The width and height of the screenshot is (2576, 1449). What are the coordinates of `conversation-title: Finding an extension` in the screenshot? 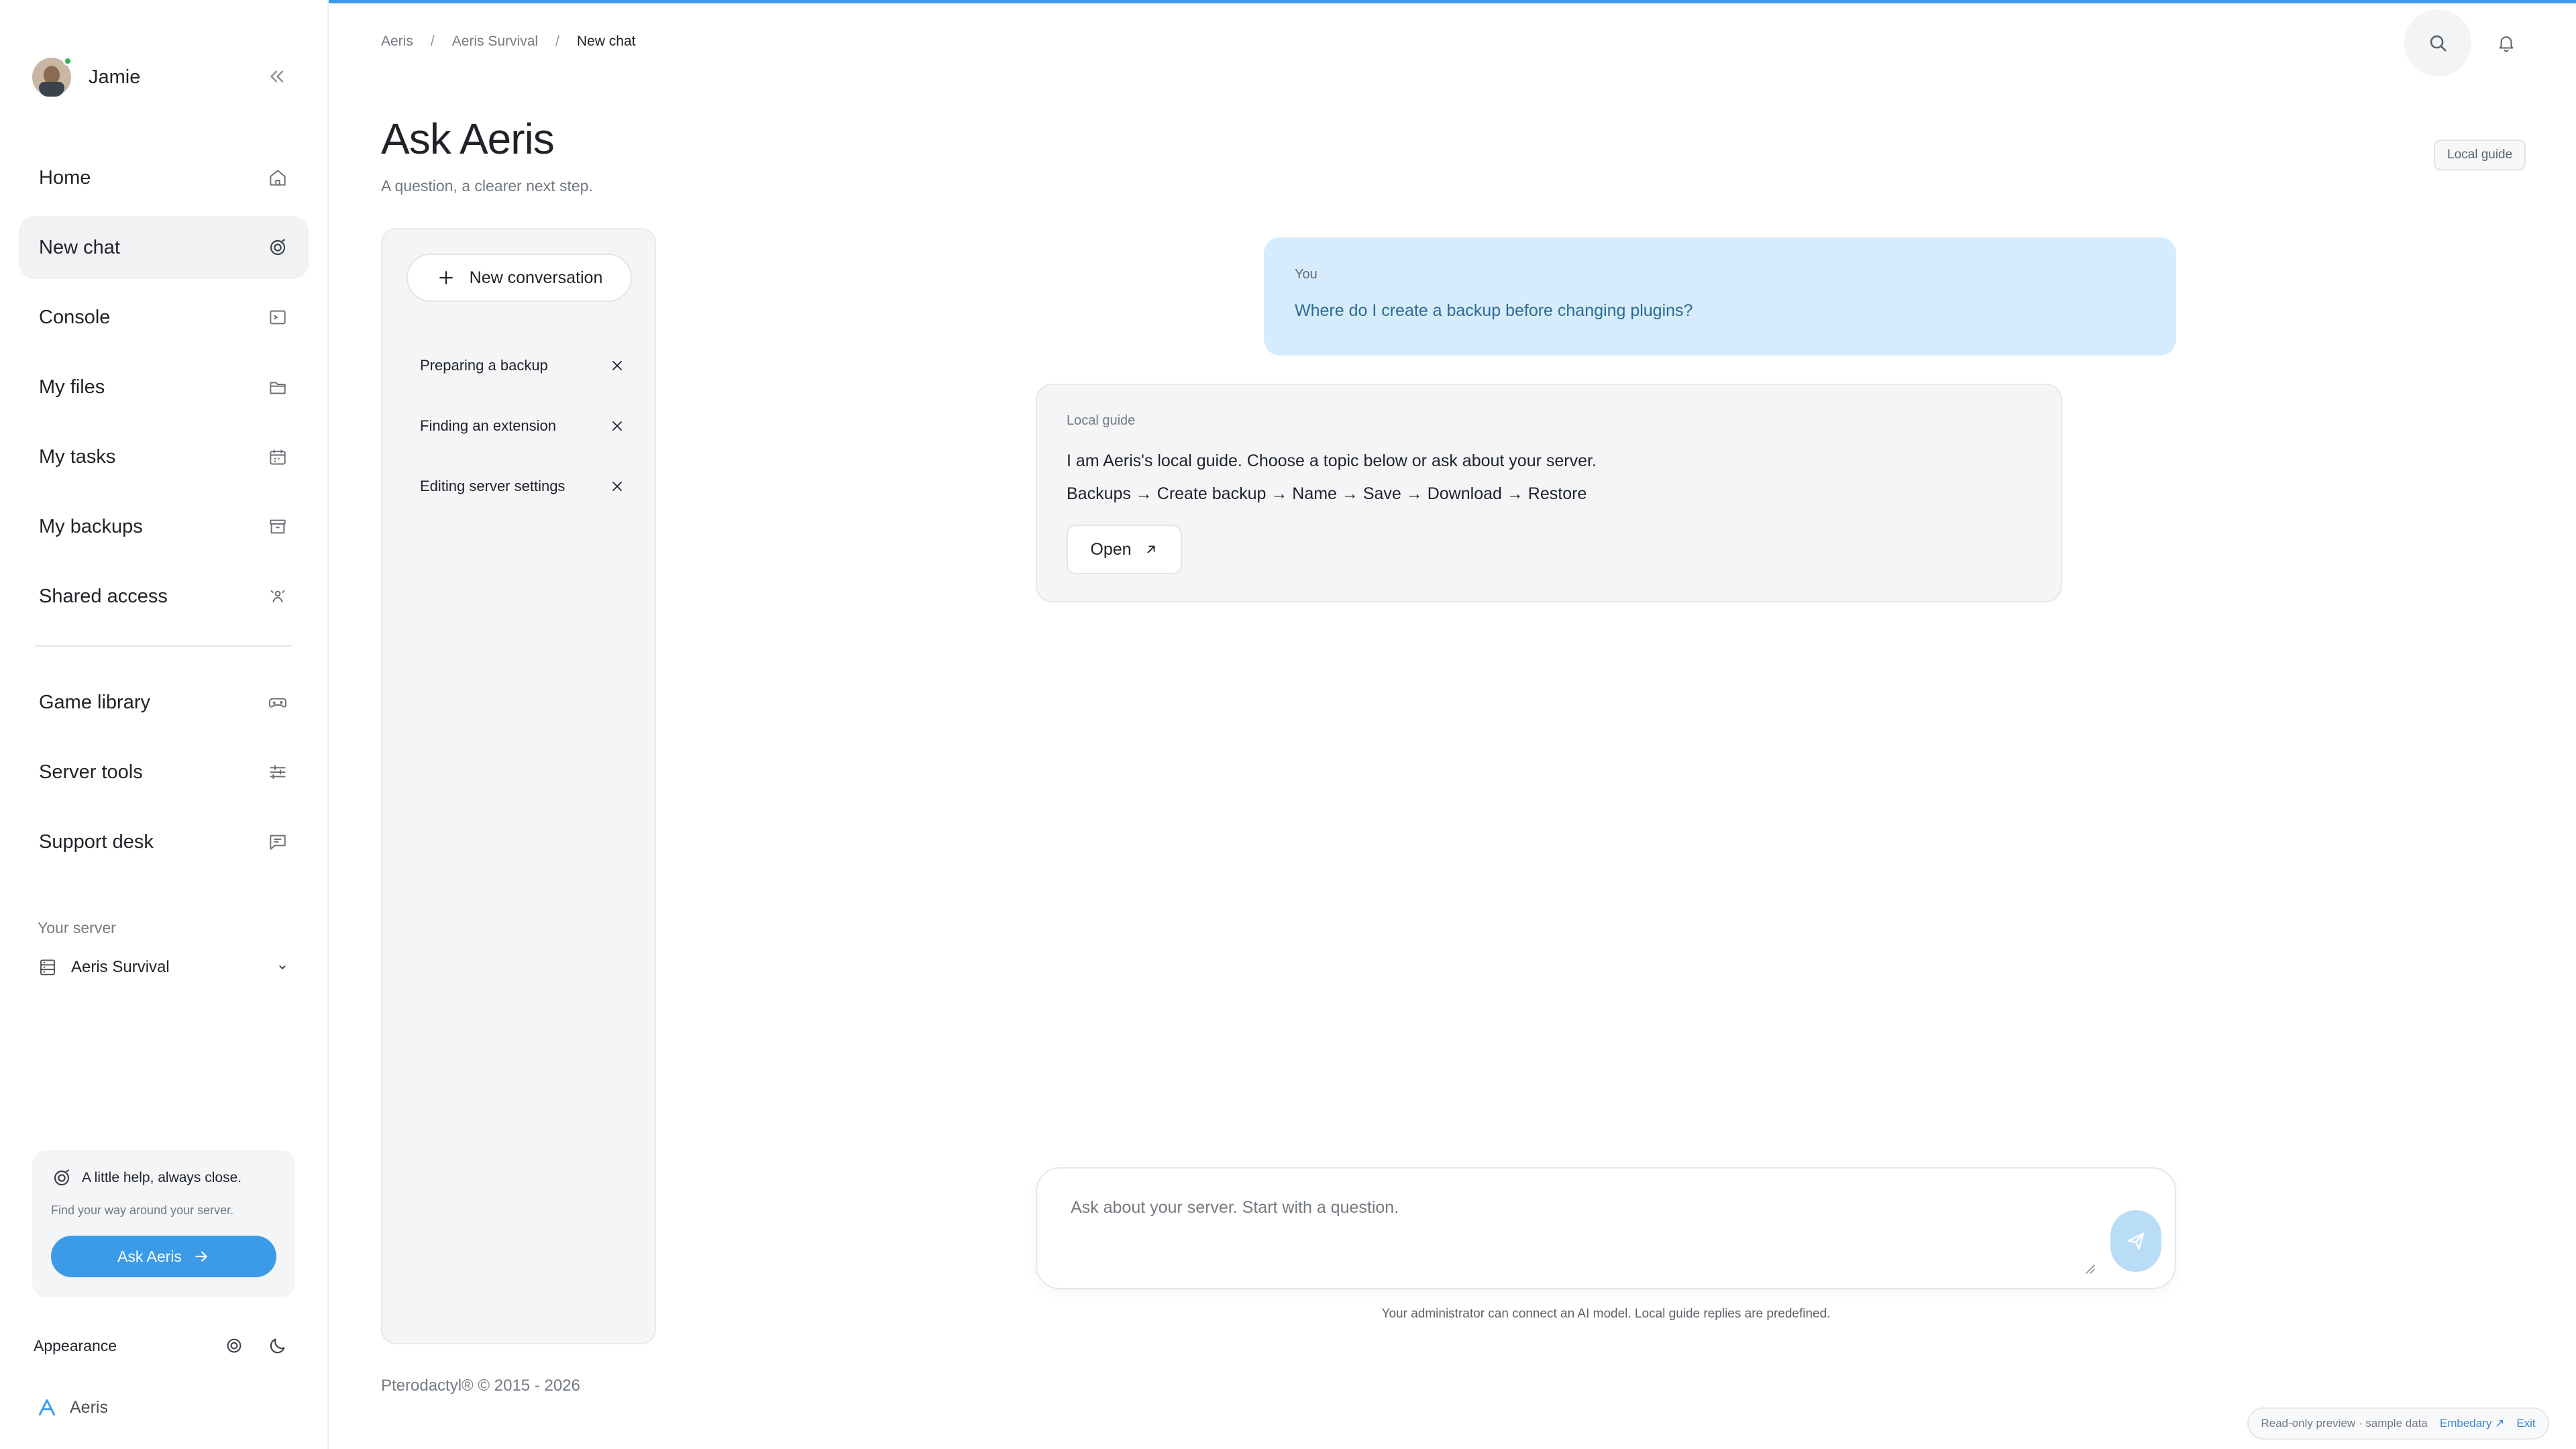 It's located at (488, 425).